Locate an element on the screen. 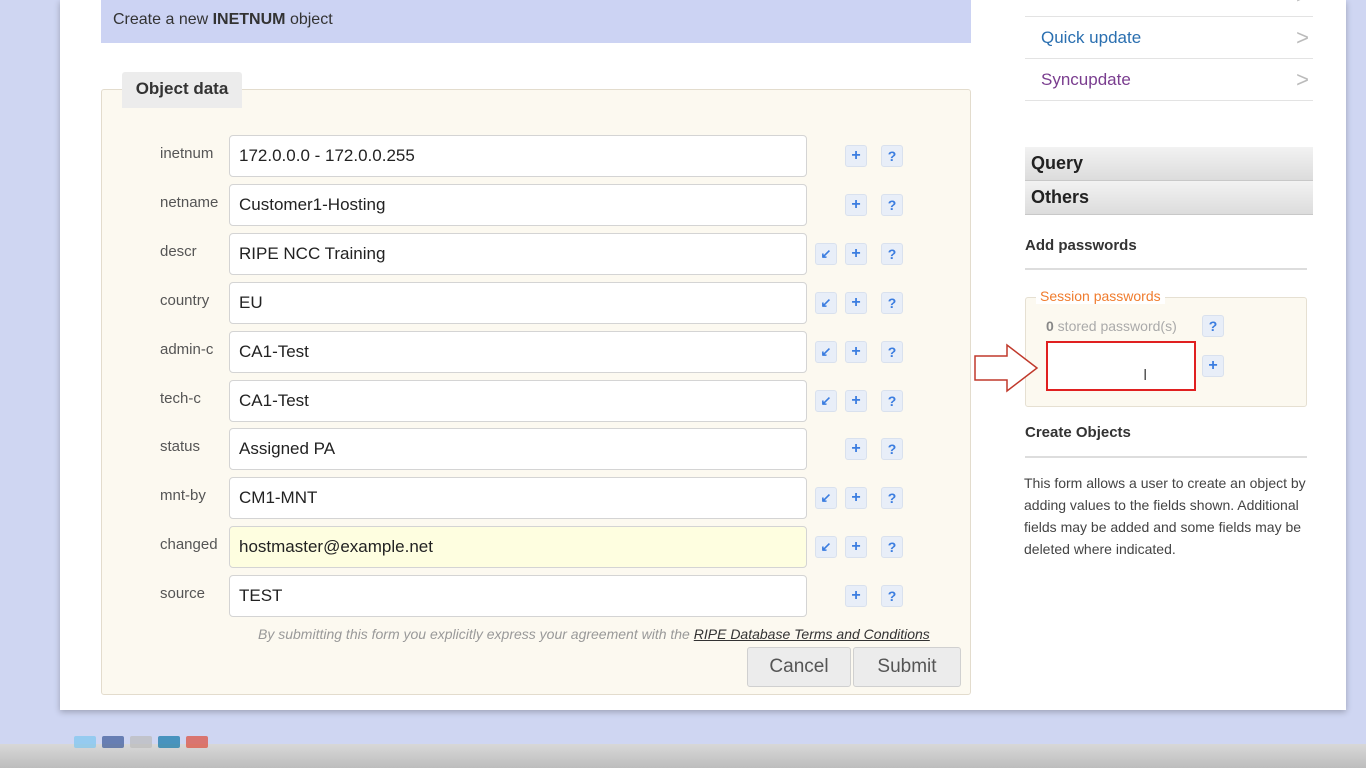  mnt-by-input: CM1-MNT is located at coordinates (518, 498).